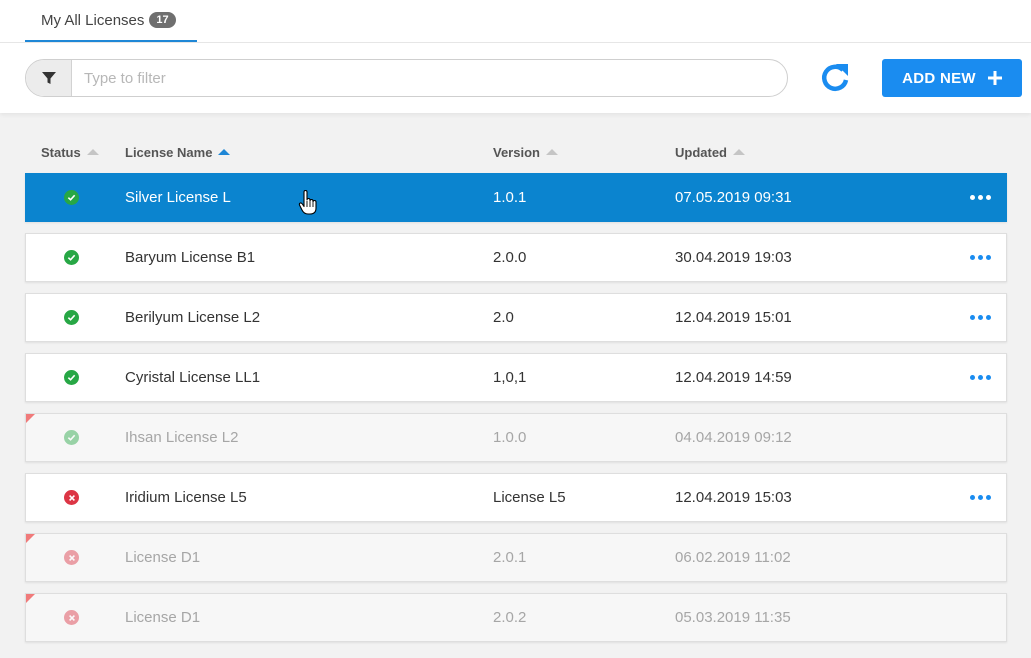 Image resolution: width=1031 pixels, height=658 pixels. Describe the element at coordinates (510, 617) in the screenshot. I see `license-version: 2.0.2` at that location.